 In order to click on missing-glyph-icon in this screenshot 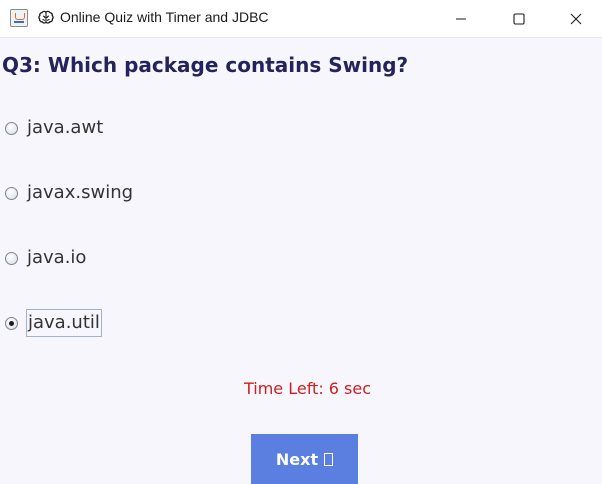, I will do `click(329, 459)`.